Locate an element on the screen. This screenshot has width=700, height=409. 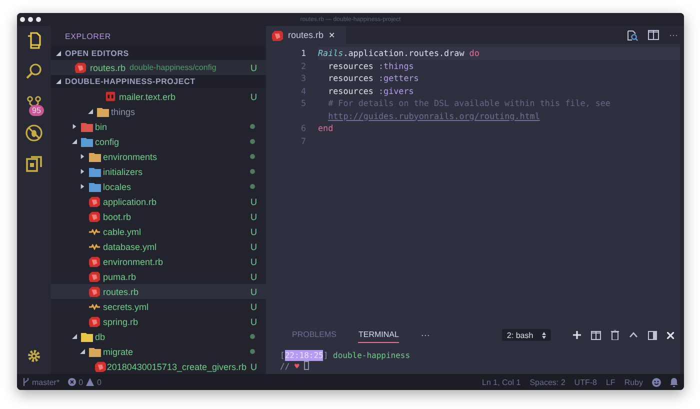
file-name: secrets.yml is located at coordinates (126, 307).